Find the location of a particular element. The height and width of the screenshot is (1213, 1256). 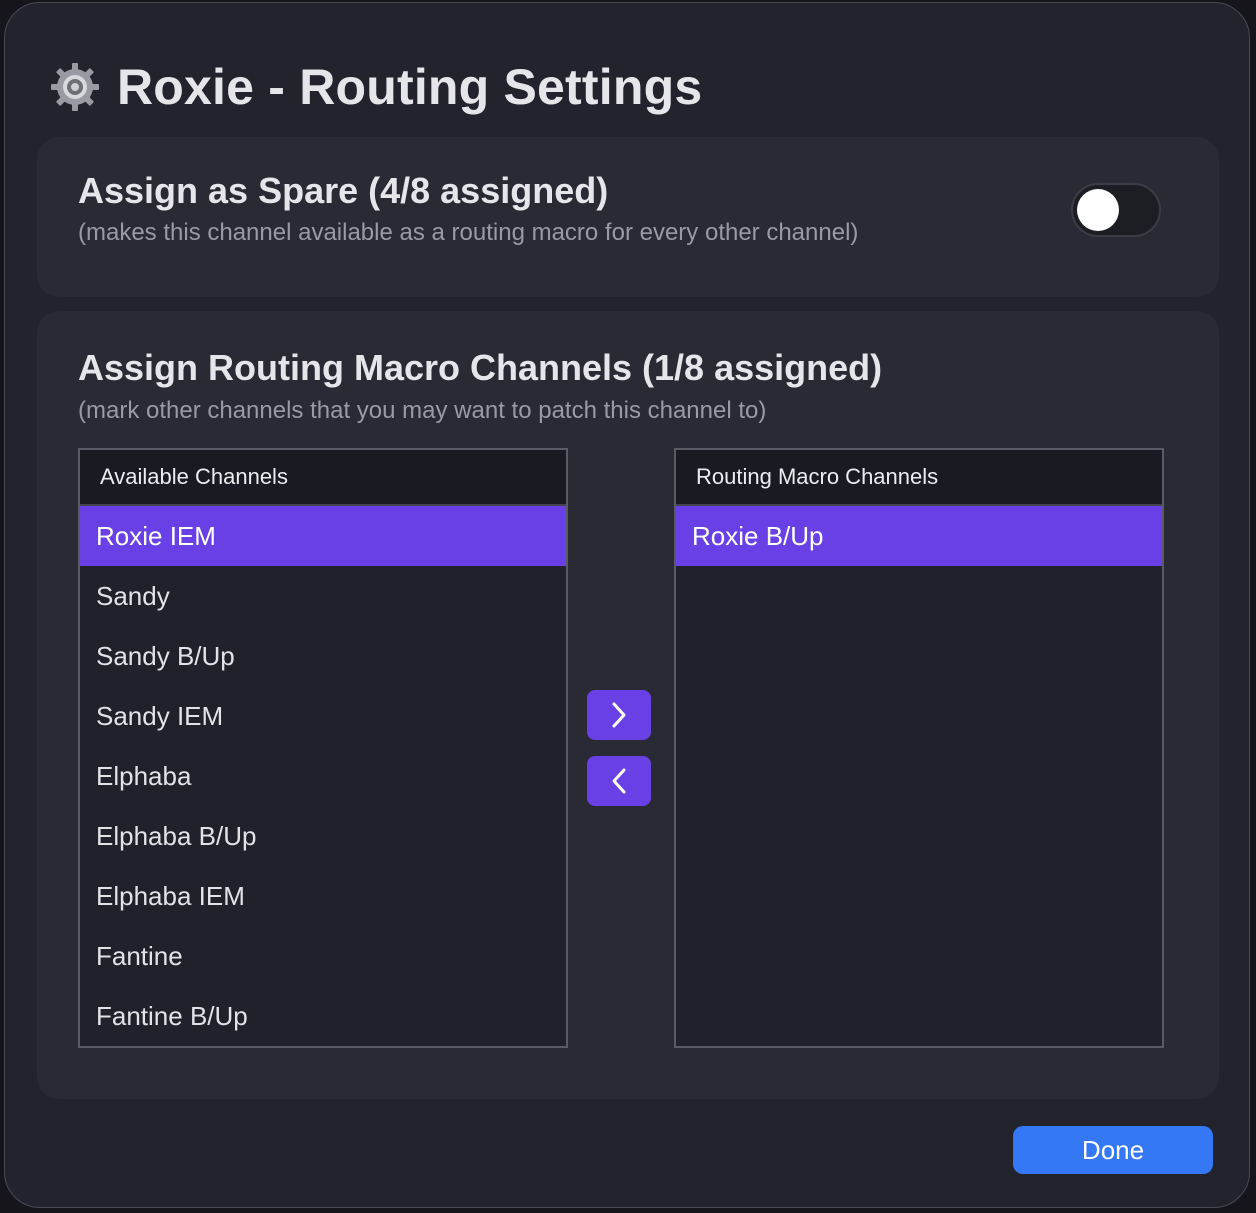

routing-macro-channels-items: Roxie B/Up is located at coordinates (919, 536).